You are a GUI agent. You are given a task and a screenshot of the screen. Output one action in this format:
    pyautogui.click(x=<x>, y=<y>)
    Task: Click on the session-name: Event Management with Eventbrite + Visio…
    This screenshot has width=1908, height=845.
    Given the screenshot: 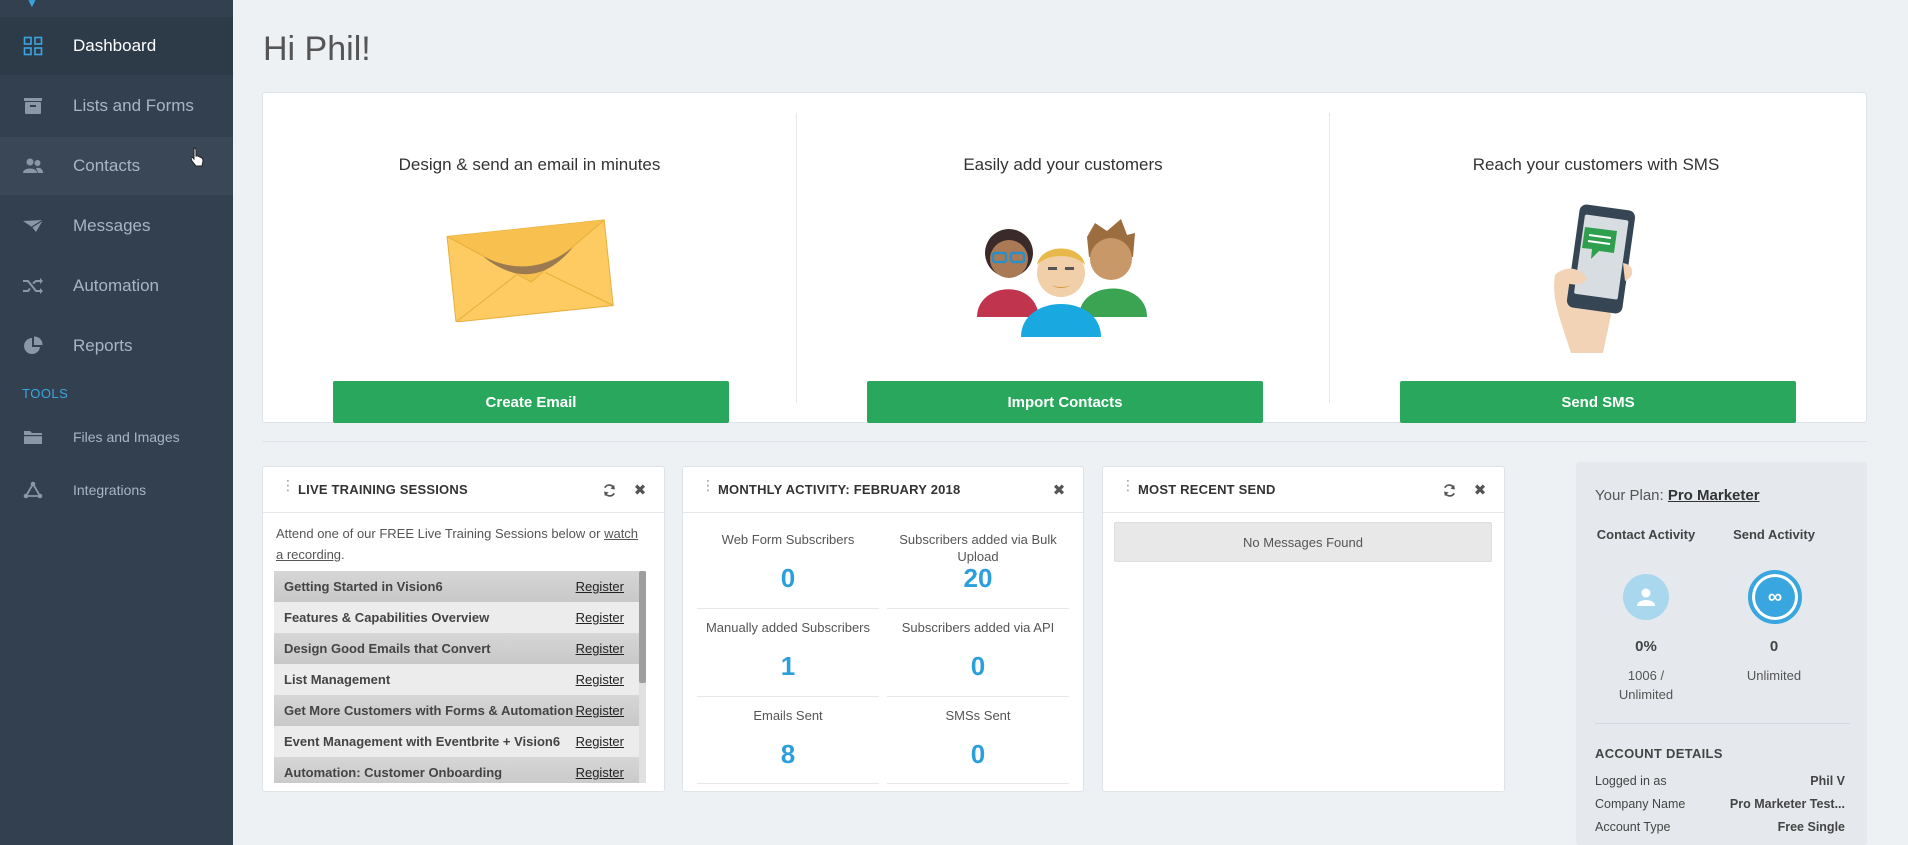 What is the action you would take?
    pyautogui.click(x=422, y=741)
    